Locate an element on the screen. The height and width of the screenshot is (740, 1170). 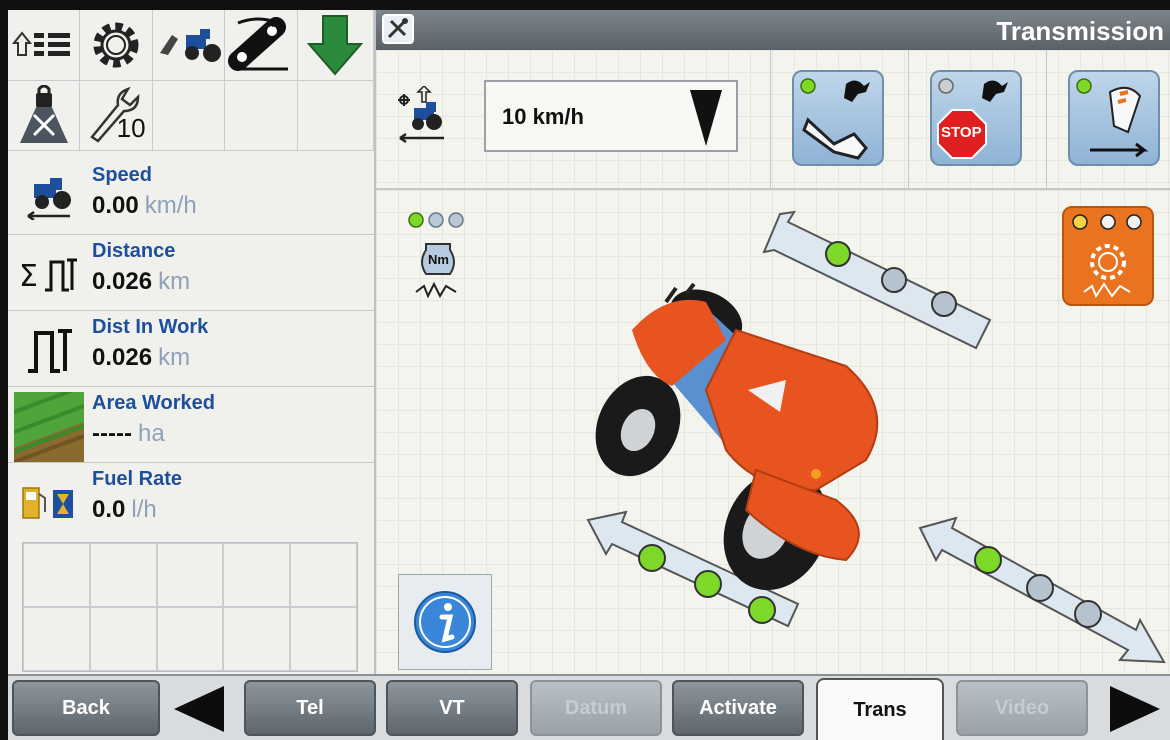
engine-gear-icon is located at coordinates (1107, 256).